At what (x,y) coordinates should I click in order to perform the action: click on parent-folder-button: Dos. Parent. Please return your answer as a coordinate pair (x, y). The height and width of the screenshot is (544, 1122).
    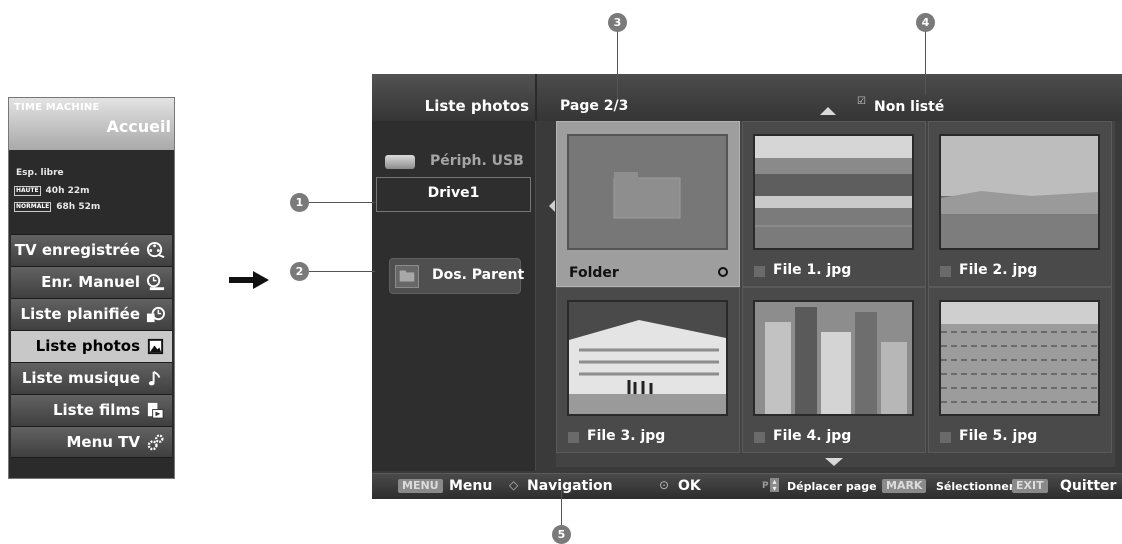
    Looking at the image, I should click on (457, 276).